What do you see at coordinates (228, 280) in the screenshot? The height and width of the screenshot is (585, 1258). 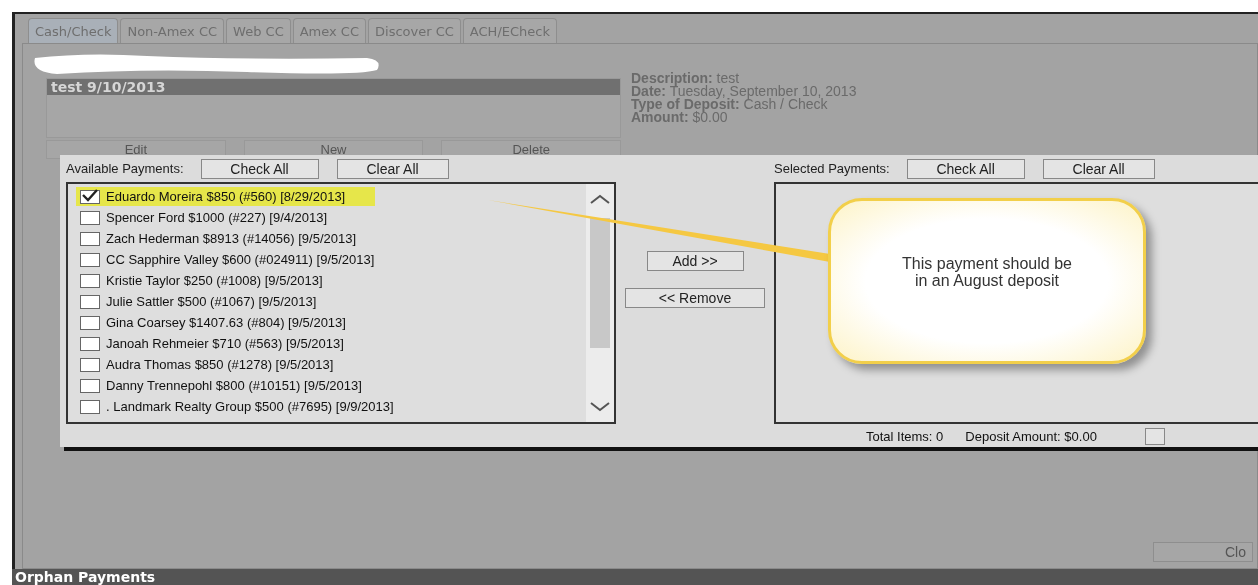 I see `payment-item: Kristie Taylor $250 (#1008) [9/5/2013]` at bounding box center [228, 280].